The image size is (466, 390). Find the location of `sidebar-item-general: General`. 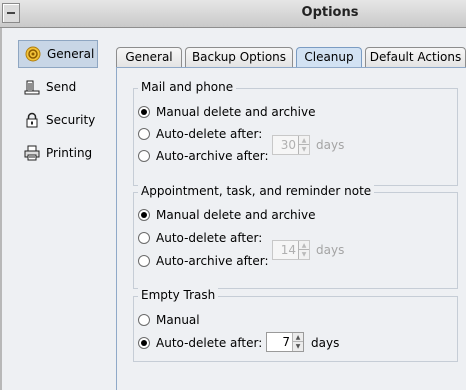

sidebar-item-general: General is located at coordinates (58, 54).